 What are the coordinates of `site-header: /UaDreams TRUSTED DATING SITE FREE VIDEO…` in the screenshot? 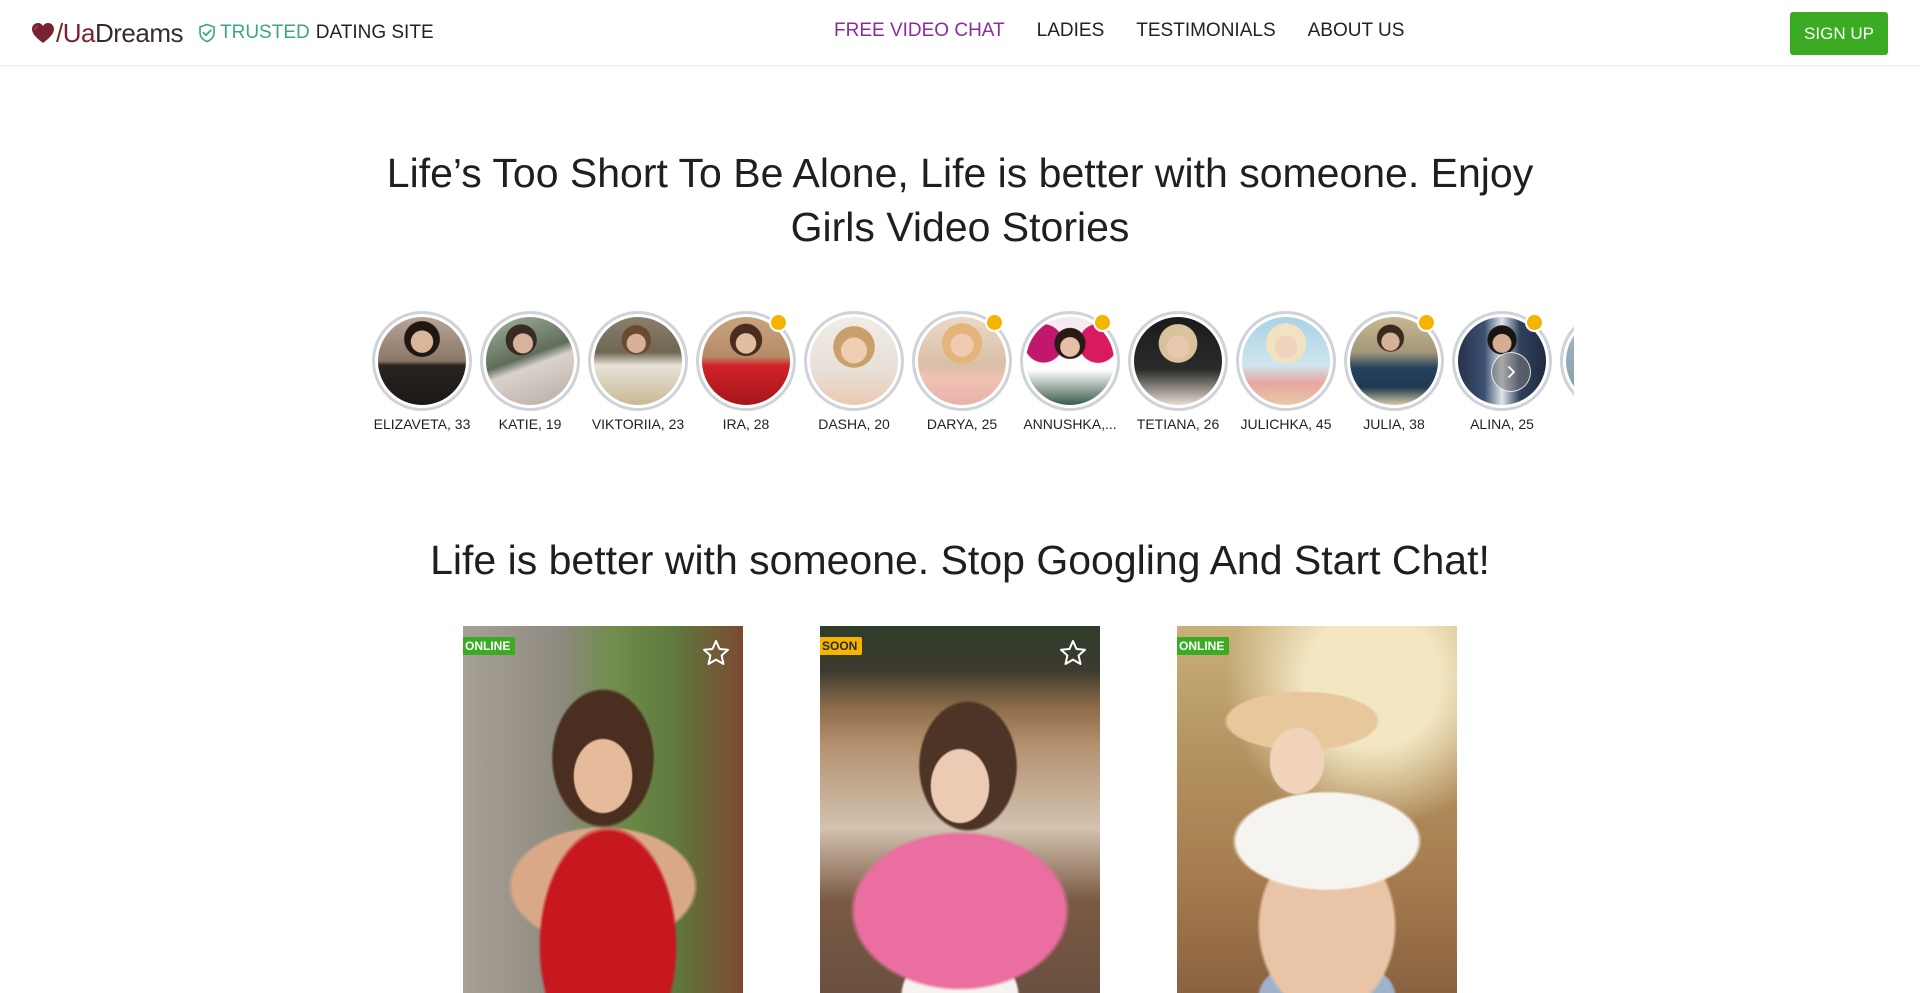 It's located at (960, 33).